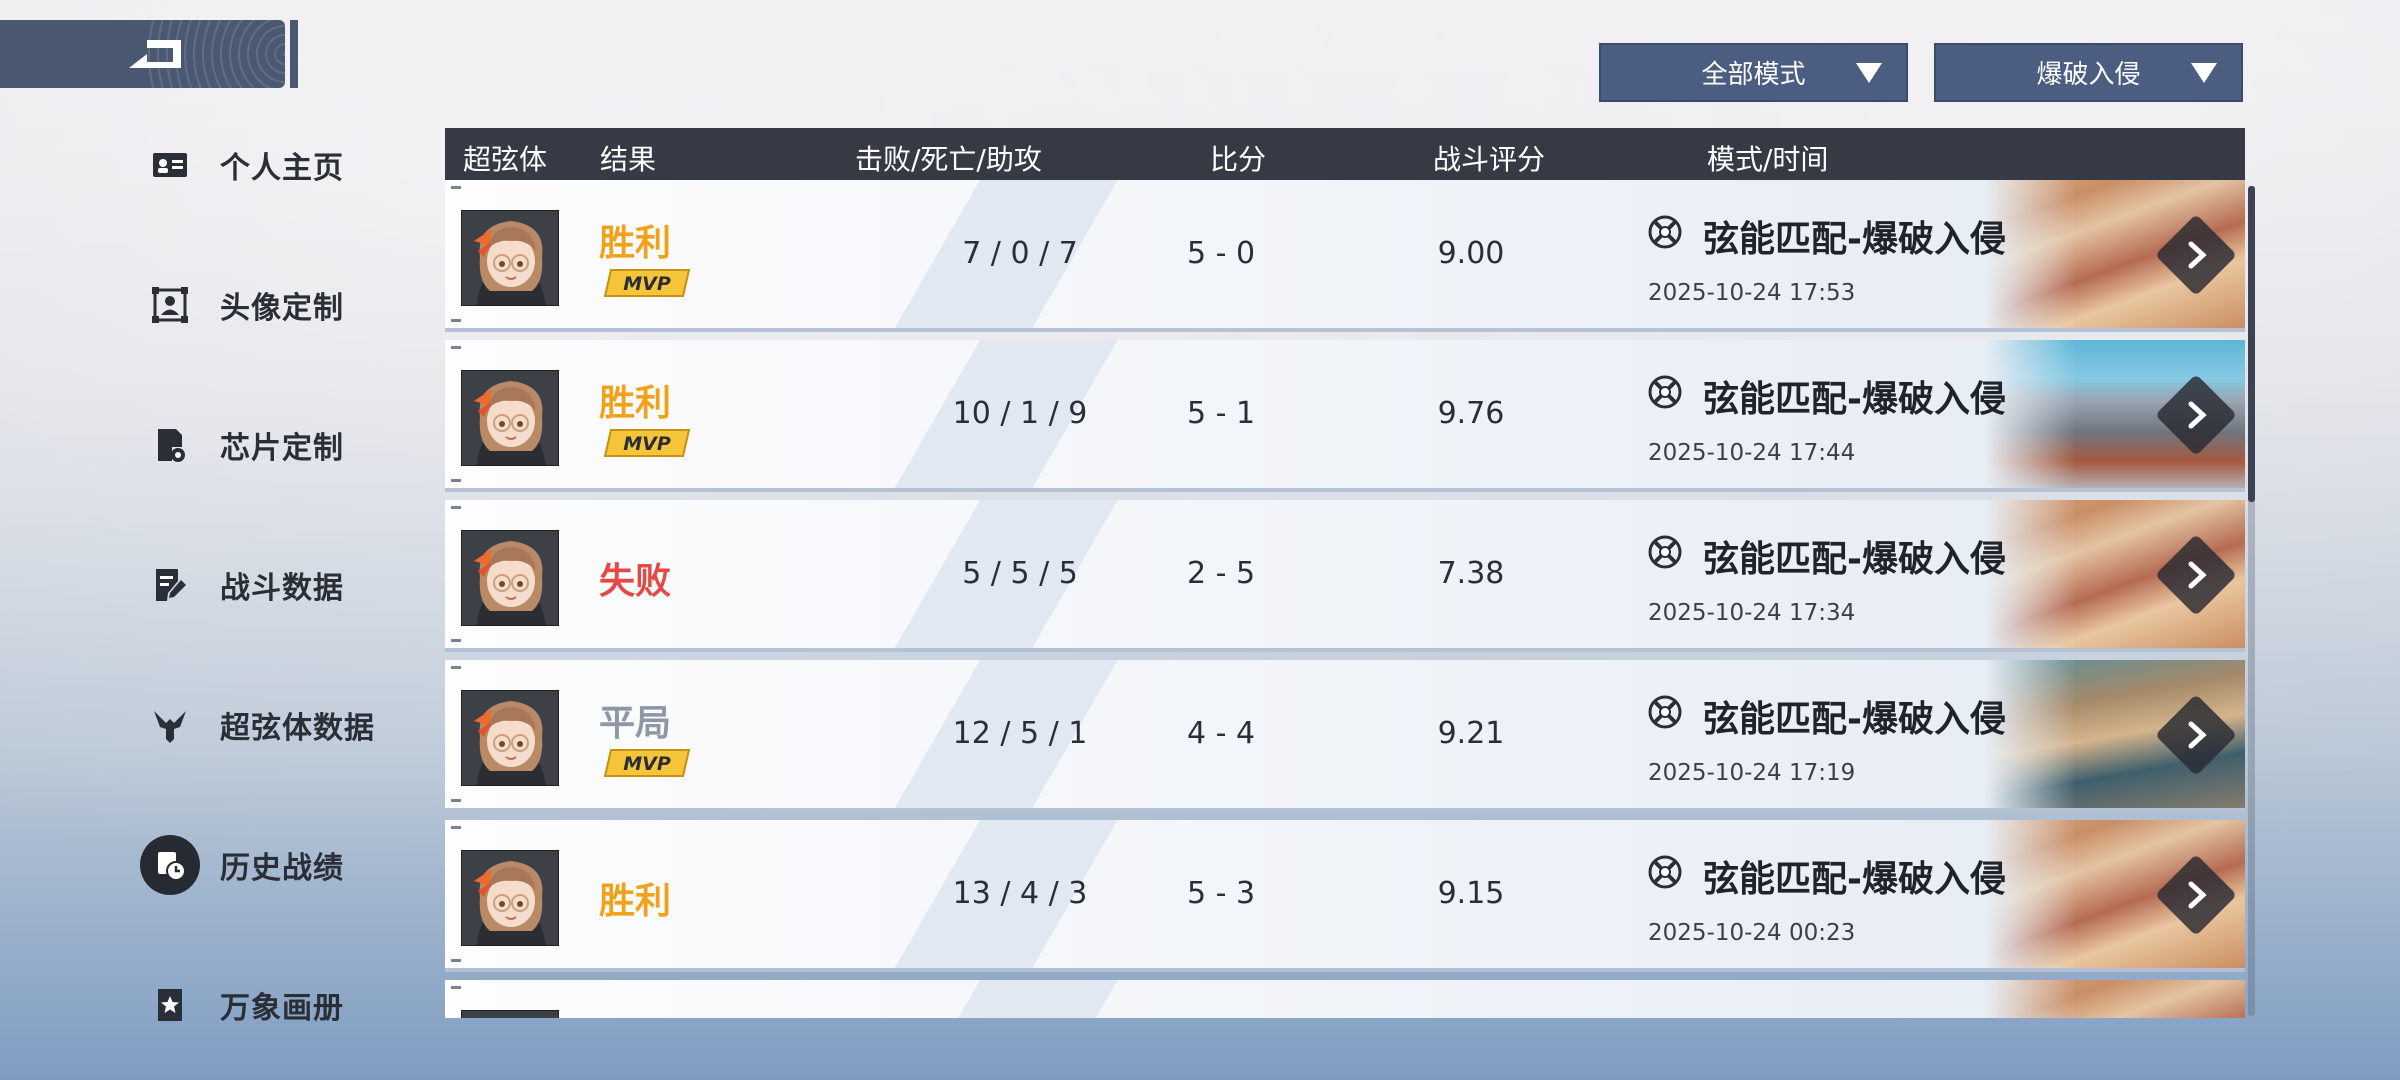 The image size is (2400, 1080). Describe the element at coordinates (1221, 413) in the screenshot. I see `score-value: 5 - 1` at that location.